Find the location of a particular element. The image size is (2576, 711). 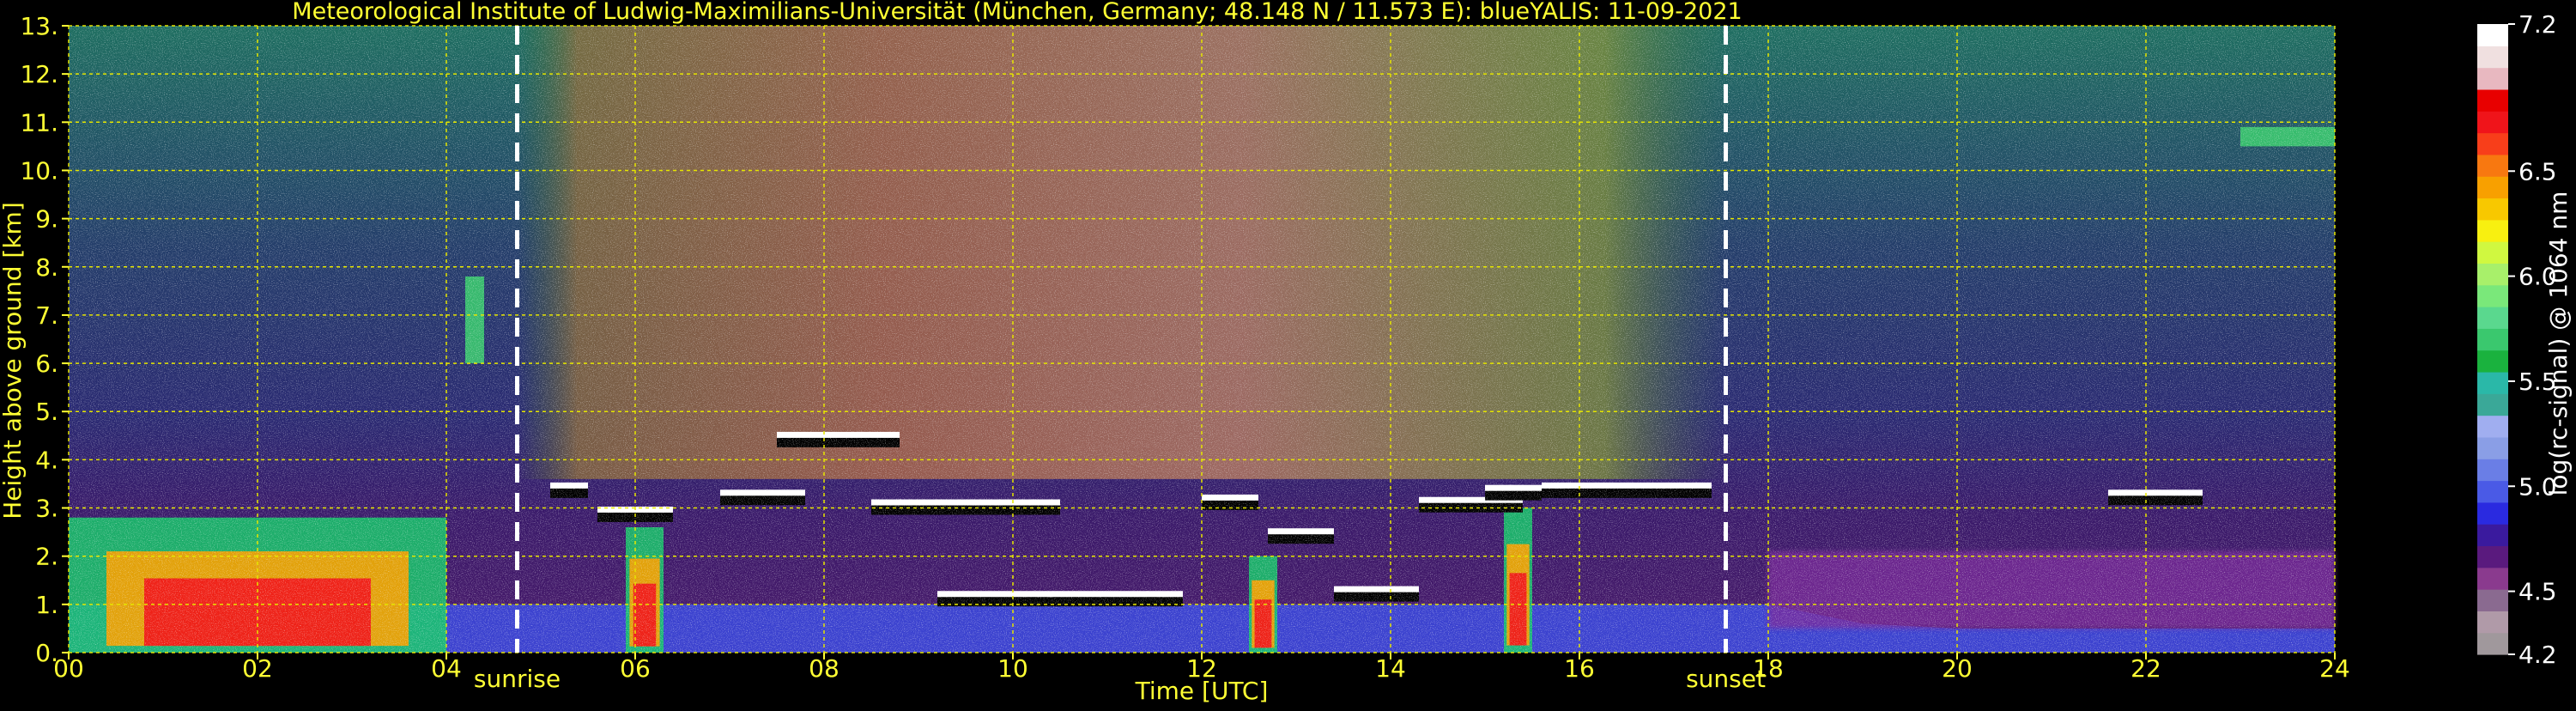

colorbar-tick-label: 4.5 is located at coordinates (2537, 592).